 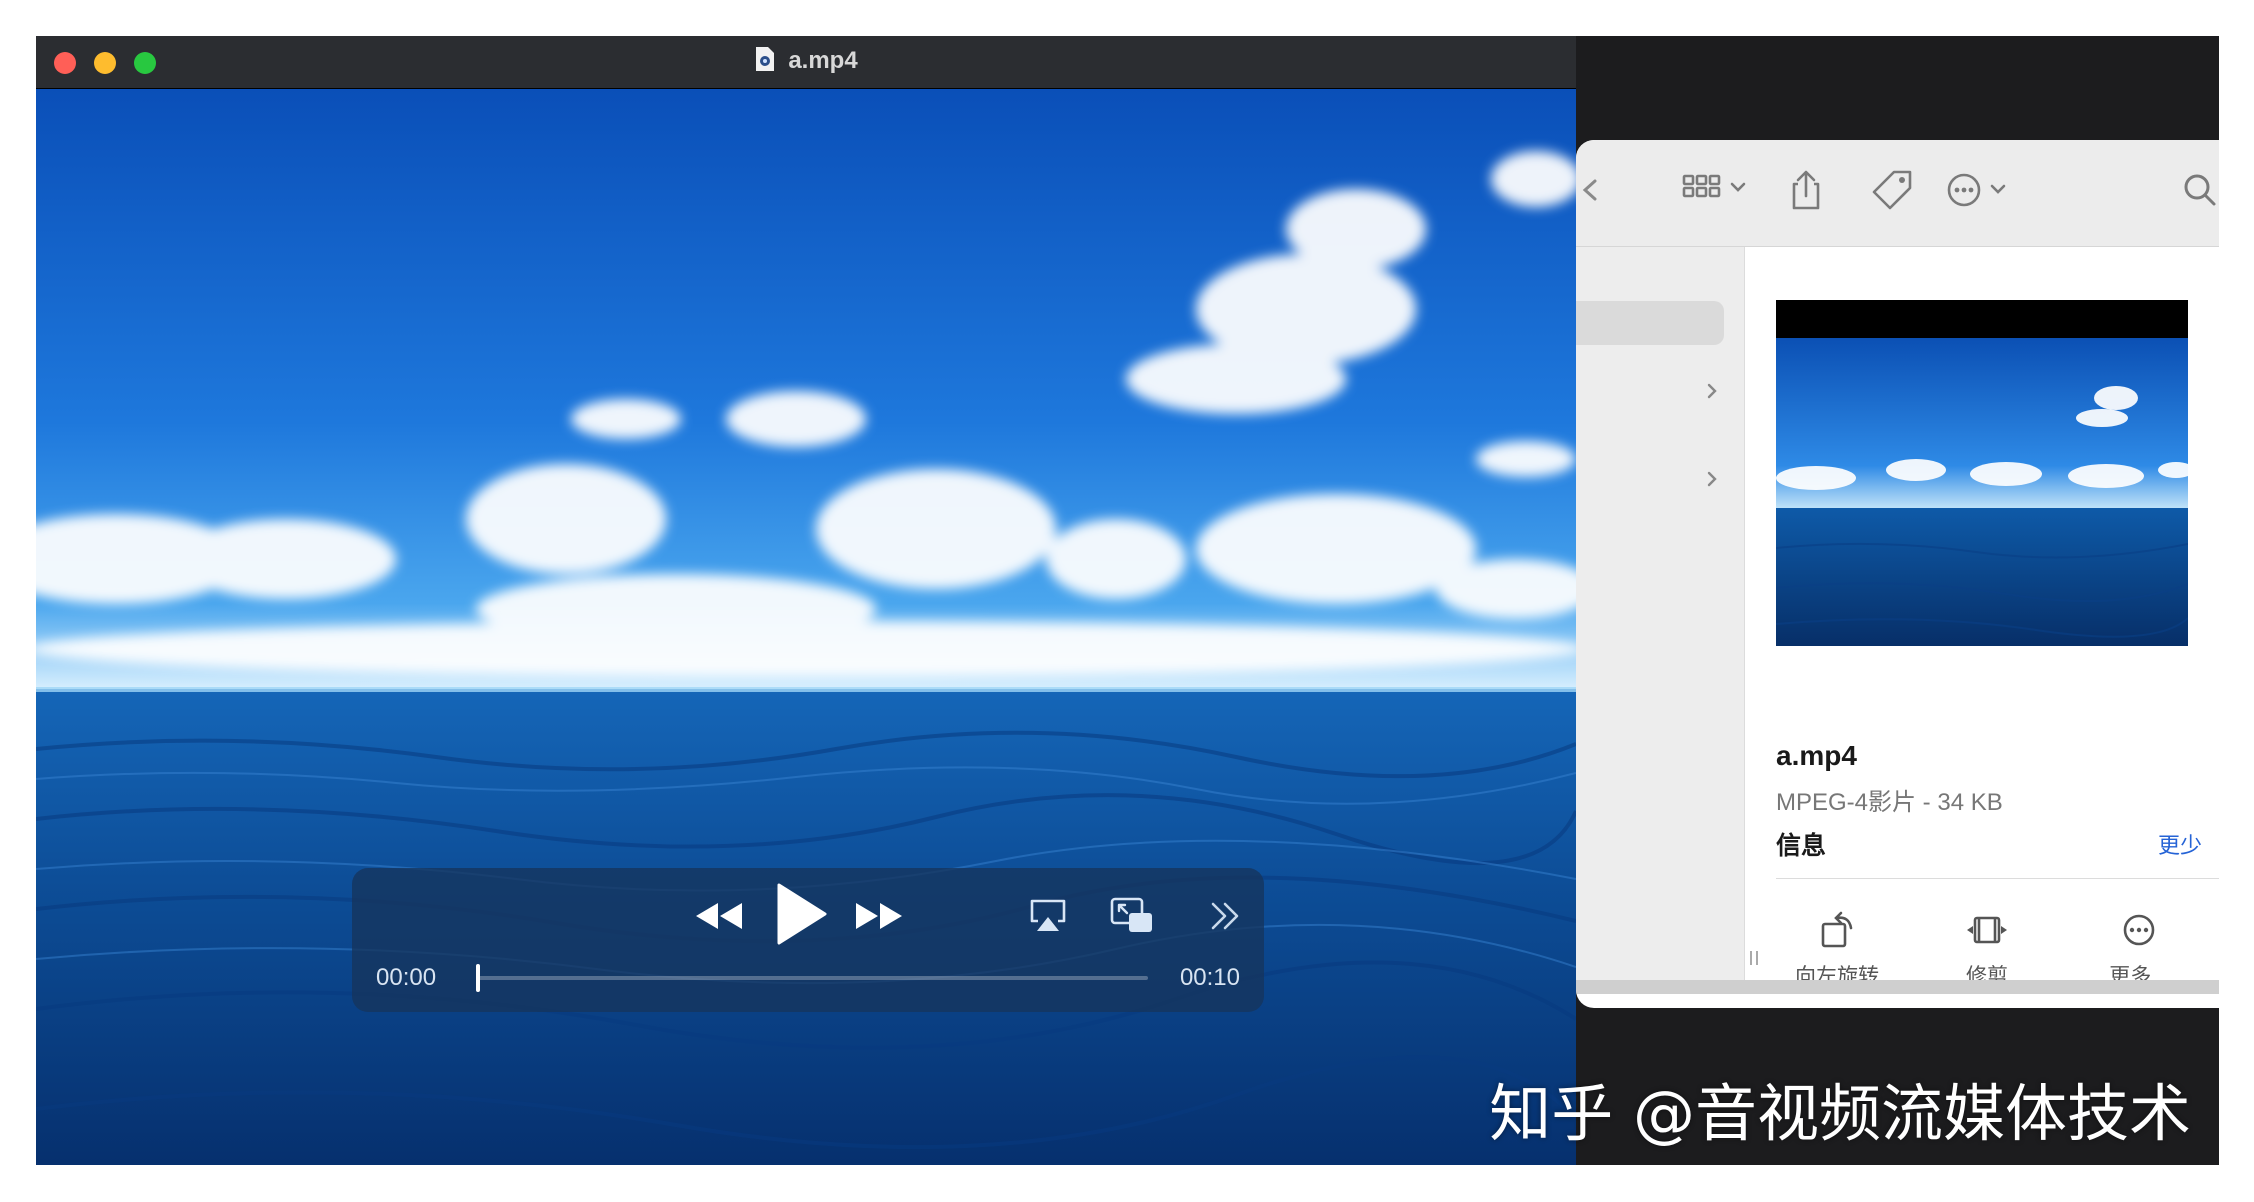 I want to click on horizontal-scrollbar, so click(x=1897, y=987).